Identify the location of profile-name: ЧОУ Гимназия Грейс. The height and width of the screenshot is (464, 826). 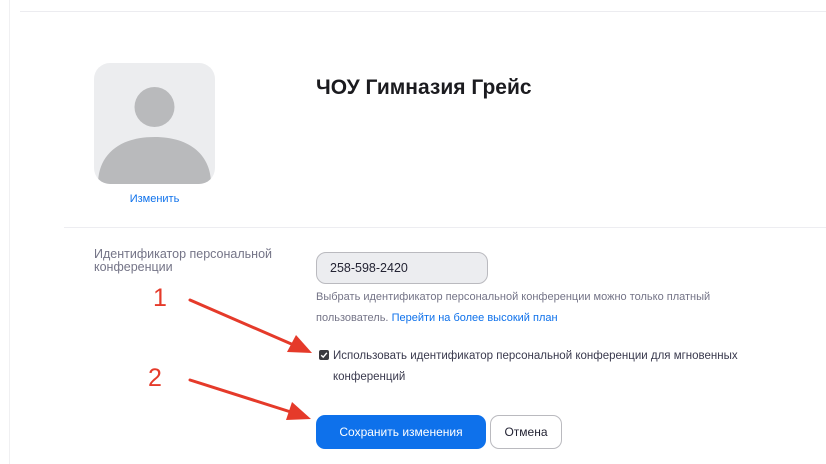
(424, 87).